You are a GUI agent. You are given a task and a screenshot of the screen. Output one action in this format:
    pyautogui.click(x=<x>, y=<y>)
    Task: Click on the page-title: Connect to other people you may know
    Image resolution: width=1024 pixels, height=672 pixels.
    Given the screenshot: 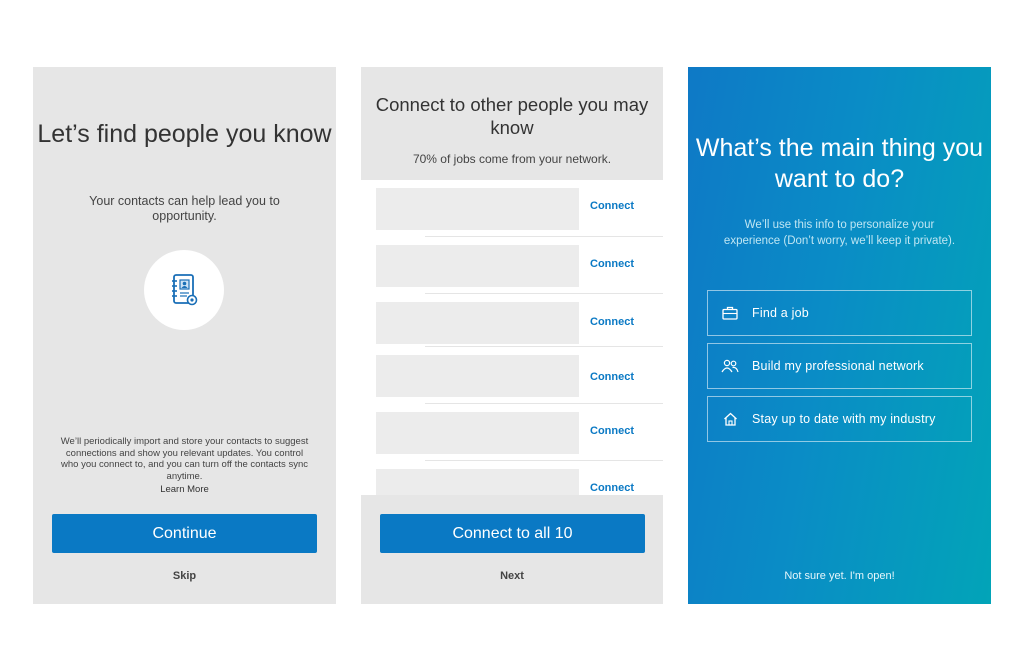 What is the action you would take?
    pyautogui.click(x=512, y=116)
    